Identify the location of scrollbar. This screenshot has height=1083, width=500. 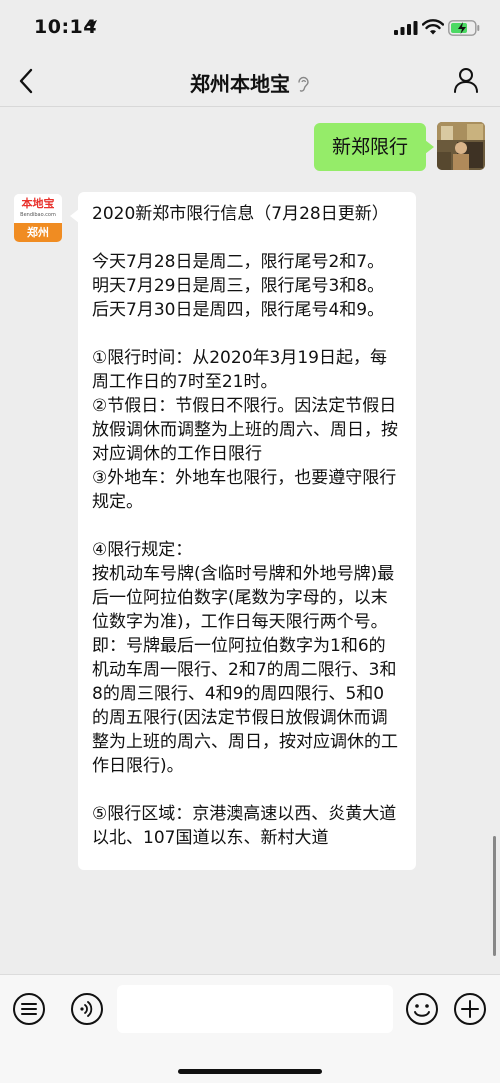
(494, 896).